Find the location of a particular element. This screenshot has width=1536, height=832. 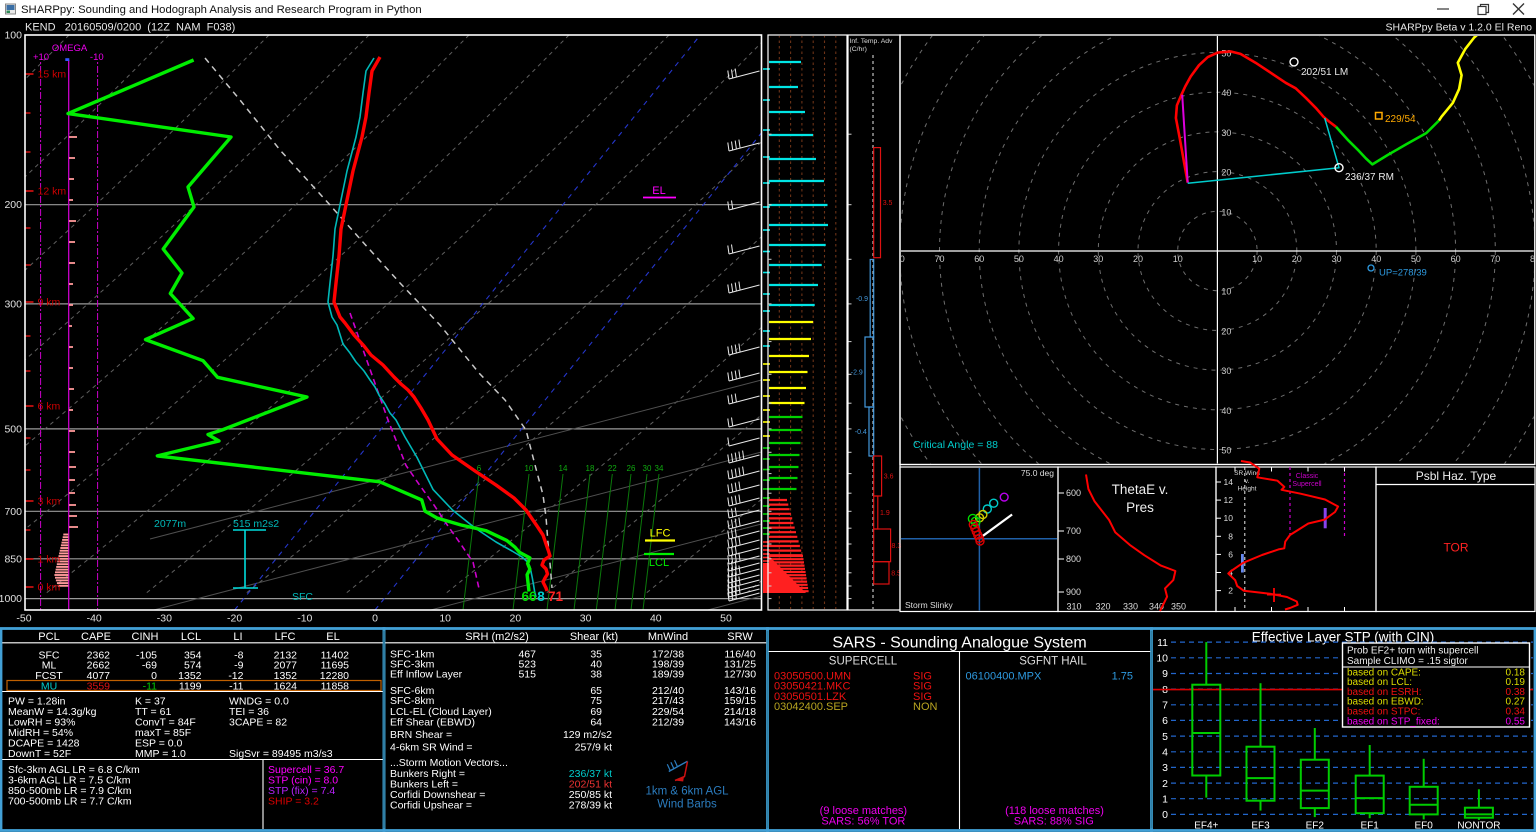

svg-text: 70 is located at coordinates (1495, 259).